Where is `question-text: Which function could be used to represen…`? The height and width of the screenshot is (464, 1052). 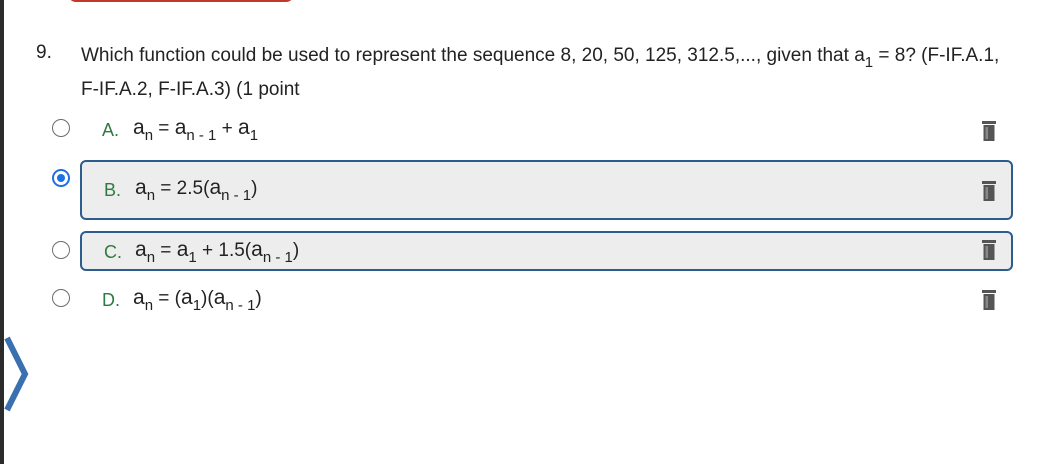 question-text: Which function could be used to represen… is located at coordinates (551, 72).